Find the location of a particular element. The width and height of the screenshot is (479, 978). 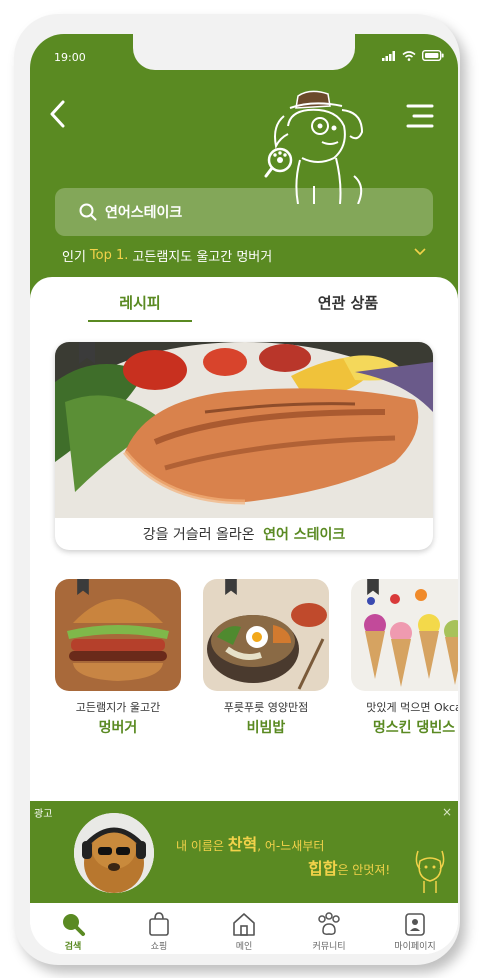

tab-recipe: 레시피 is located at coordinates (140, 307).